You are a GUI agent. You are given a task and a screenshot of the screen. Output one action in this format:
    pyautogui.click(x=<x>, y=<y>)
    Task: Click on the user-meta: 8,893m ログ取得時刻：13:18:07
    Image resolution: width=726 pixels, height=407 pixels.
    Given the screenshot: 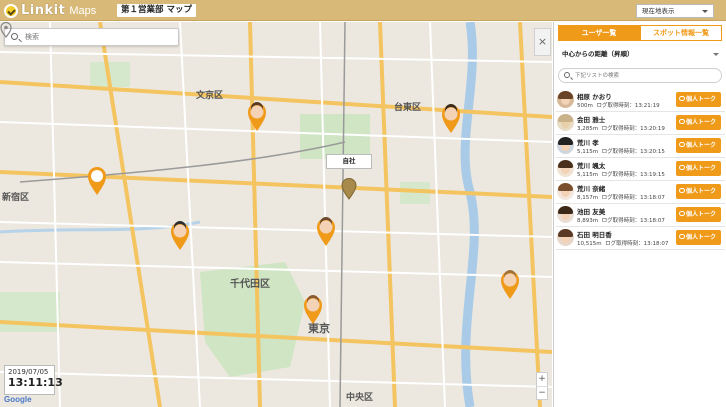 What is the action you would take?
    pyautogui.click(x=621, y=220)
    